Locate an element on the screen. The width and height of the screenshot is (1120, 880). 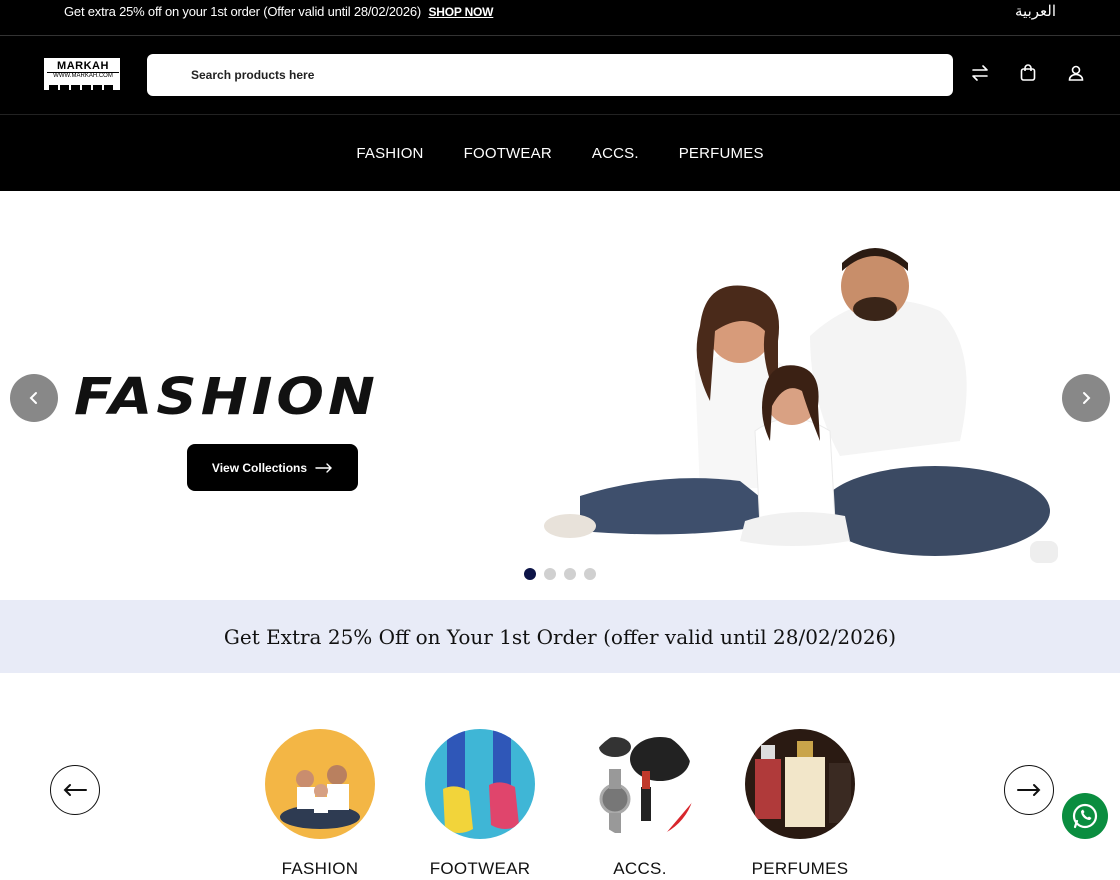
category-card-accessories: ACCS. is located at coordinates (640, 804).